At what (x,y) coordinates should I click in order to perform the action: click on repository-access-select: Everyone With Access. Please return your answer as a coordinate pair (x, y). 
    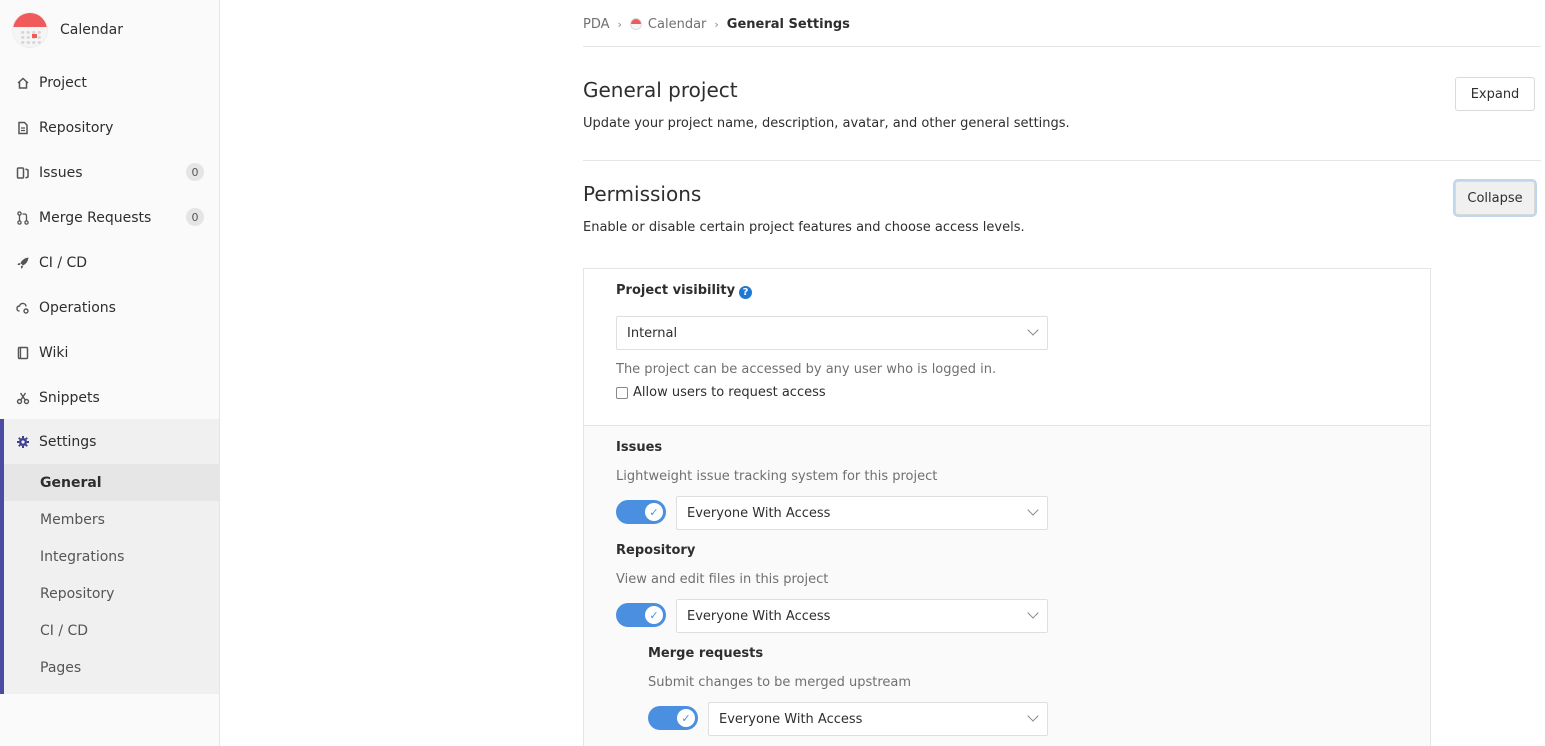
    Looking at the image, I should click on (862, 616).